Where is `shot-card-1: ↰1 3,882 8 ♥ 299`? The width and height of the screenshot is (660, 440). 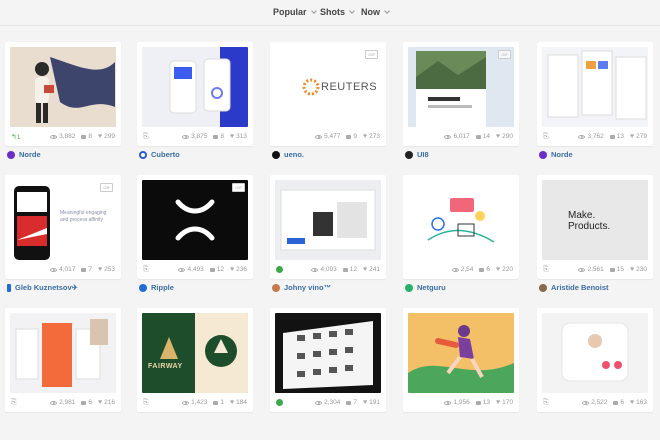 shot-card-1: ↰1 3,882 8 ♥ 299 is located at coordinates (63, 94).